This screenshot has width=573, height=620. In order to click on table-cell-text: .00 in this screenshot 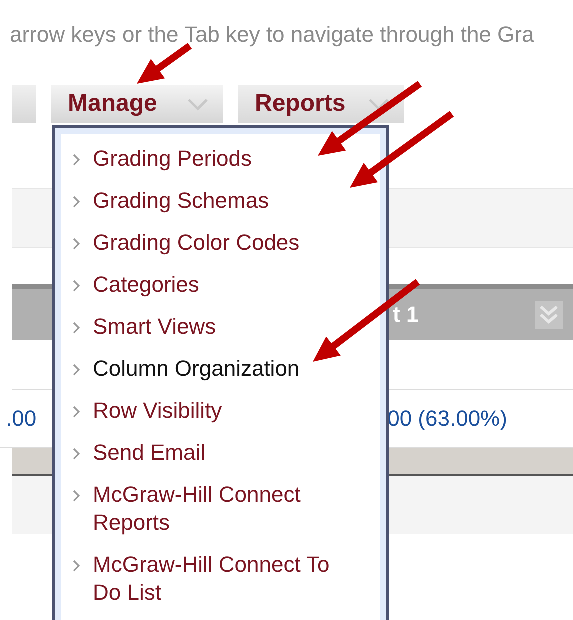, I will do `click(21, 419)`.